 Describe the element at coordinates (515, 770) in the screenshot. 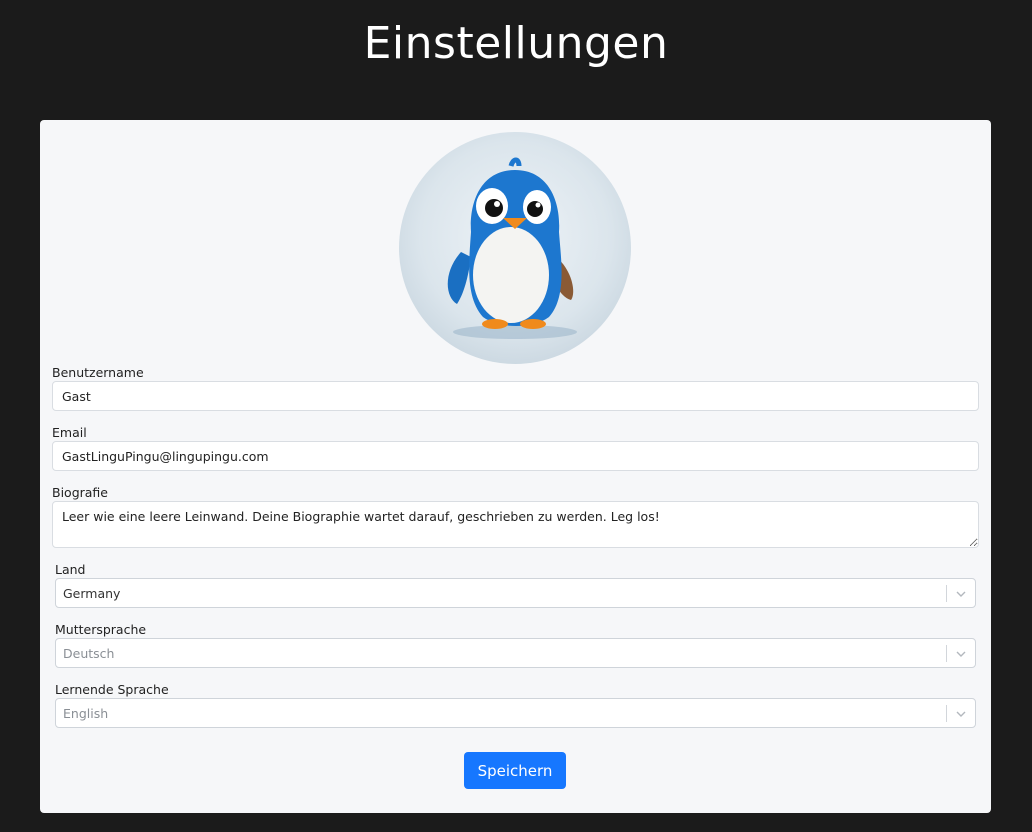

I see `save-button: Speichern` at that location.